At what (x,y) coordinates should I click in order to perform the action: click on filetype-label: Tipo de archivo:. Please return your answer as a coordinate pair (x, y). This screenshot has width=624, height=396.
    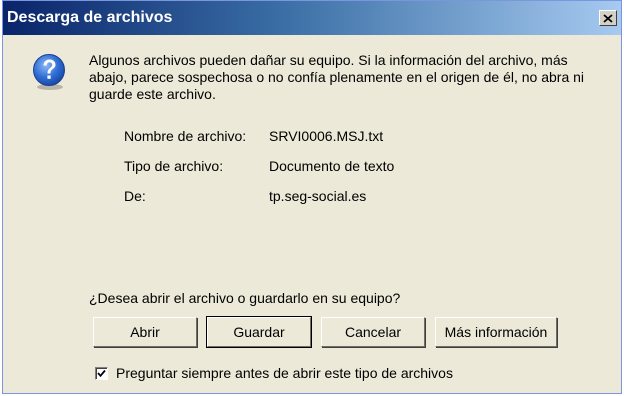
    Looking at the image, I should click on (174, 166).